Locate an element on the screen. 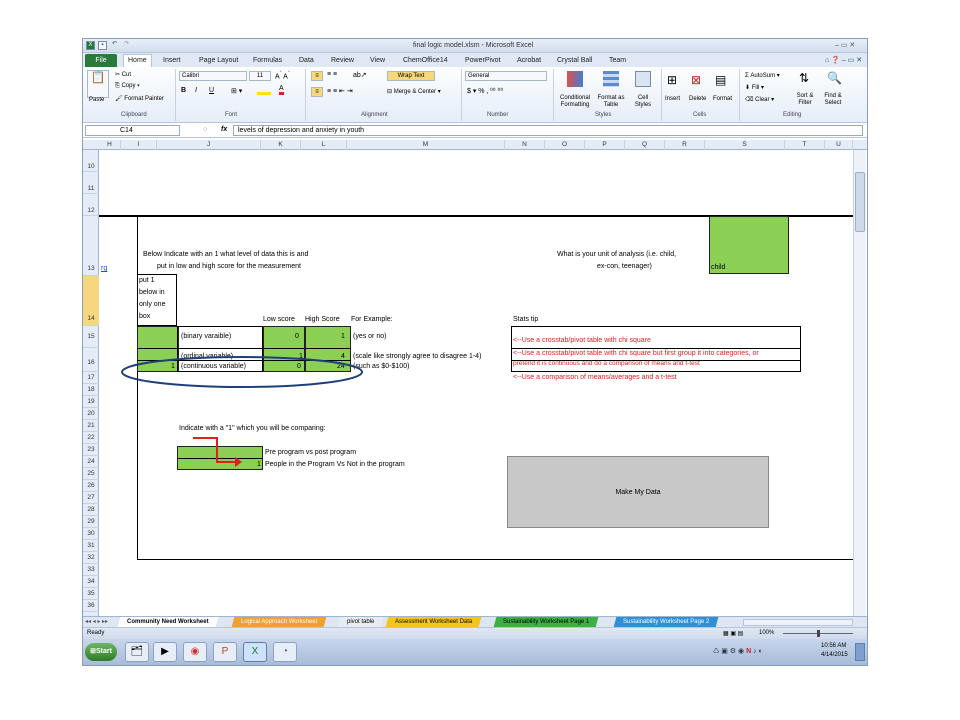  make-my-data-button: Make My Data is located at coordinates (638, 492).